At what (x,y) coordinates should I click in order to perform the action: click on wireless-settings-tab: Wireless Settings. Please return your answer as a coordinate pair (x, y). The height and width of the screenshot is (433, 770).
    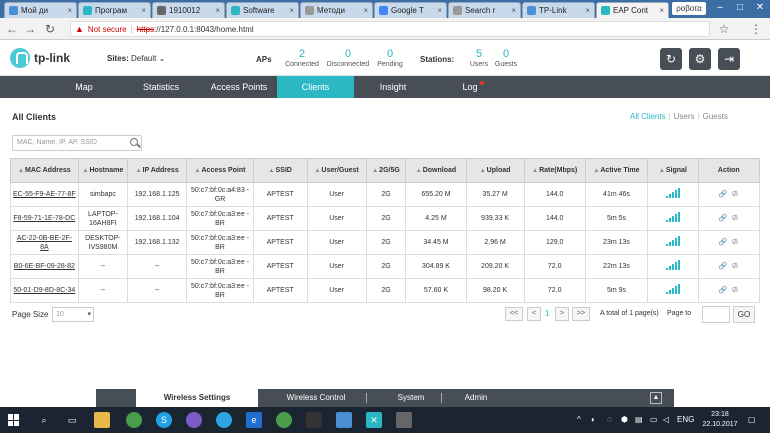
    Looking at the image, I should click on (197, 398).